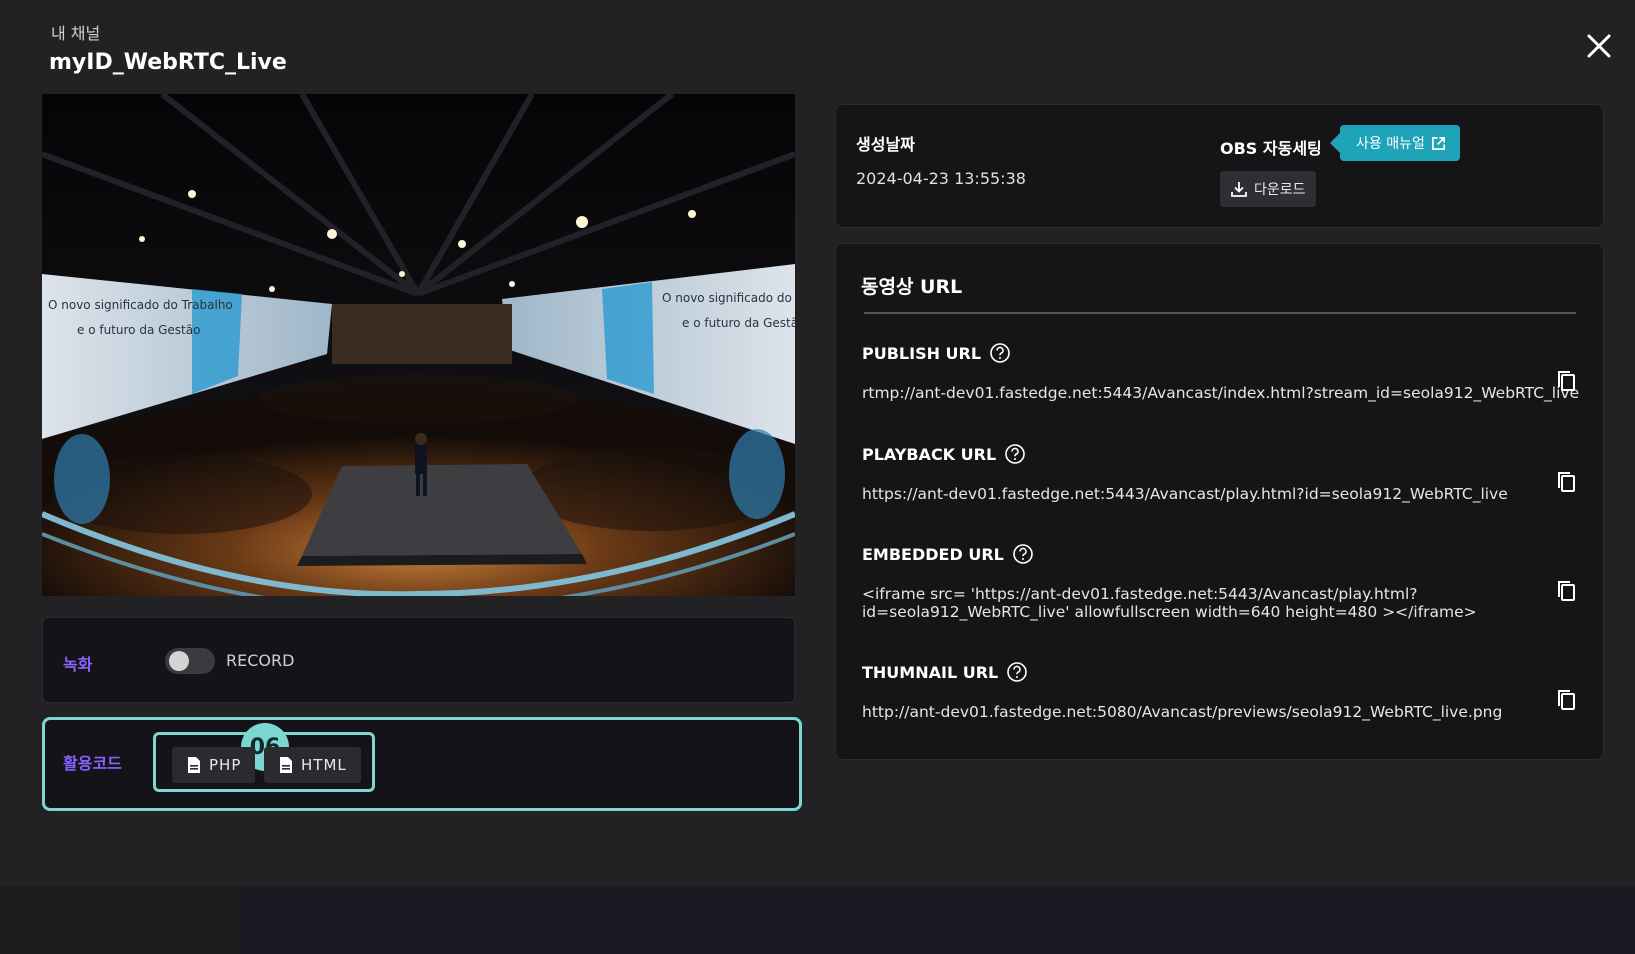 Image resolution: width=1635 pixels, height=954 pixels. Describe the element at coordinates (817, 920) in the screenshot. I see `background-page` at that location.